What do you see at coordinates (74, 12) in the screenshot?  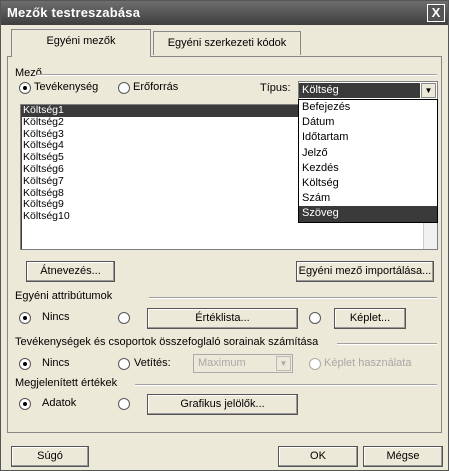 I see `window-title: Mezők testreszabása` at bounding box center [74, 12].